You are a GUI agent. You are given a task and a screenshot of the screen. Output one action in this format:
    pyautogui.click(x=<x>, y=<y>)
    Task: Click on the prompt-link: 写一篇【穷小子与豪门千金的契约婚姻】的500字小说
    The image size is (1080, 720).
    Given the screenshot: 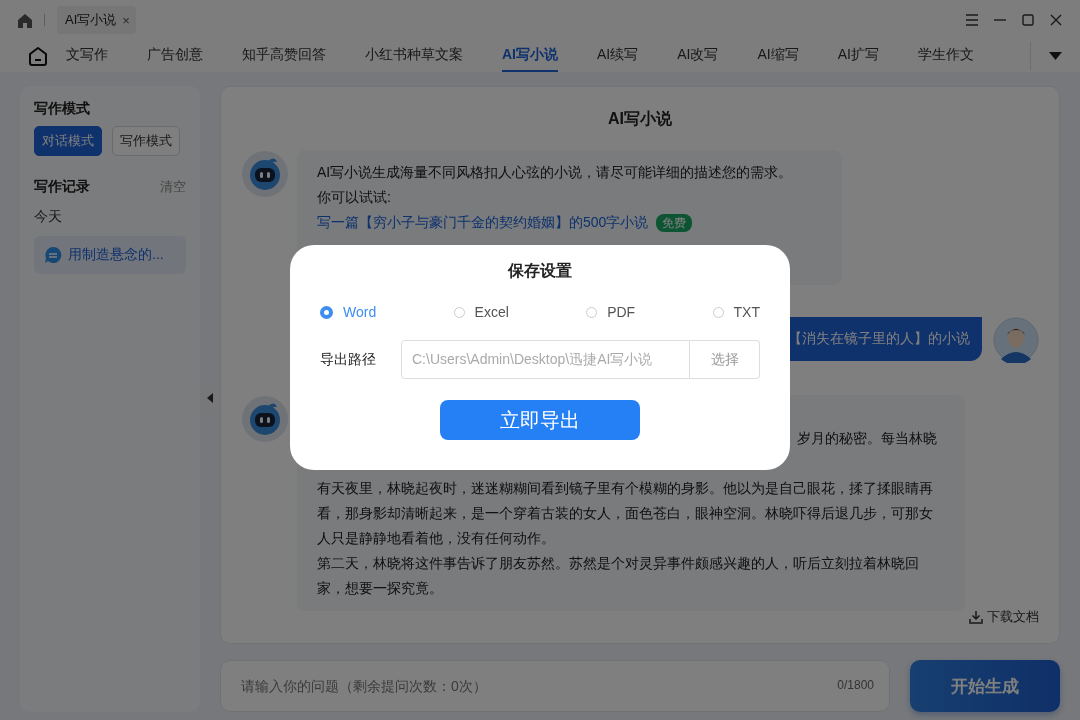 What is the action you would take?
    pyautogui.click(x=483, y=222)
    